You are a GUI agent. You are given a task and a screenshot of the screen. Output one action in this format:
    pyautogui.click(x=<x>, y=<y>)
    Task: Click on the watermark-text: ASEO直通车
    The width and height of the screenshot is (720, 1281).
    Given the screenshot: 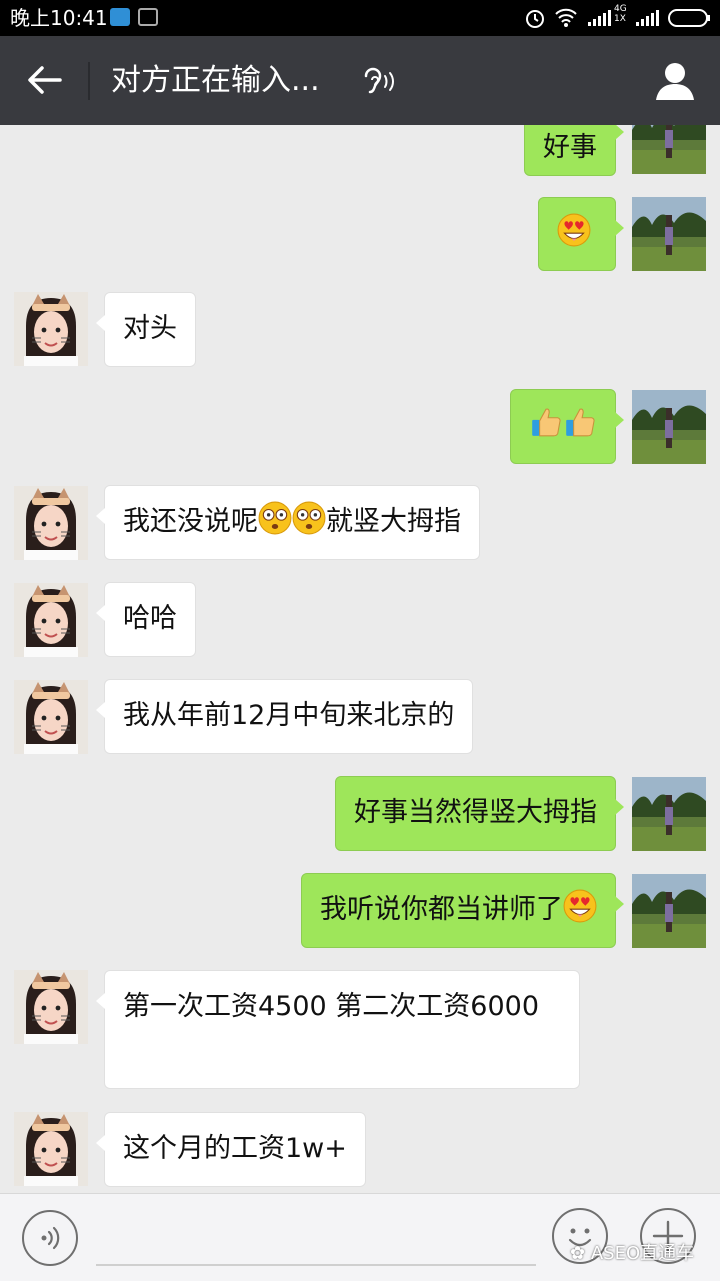 What is the action you would take?
    pyautogui.click(x=642, y=1253)
    